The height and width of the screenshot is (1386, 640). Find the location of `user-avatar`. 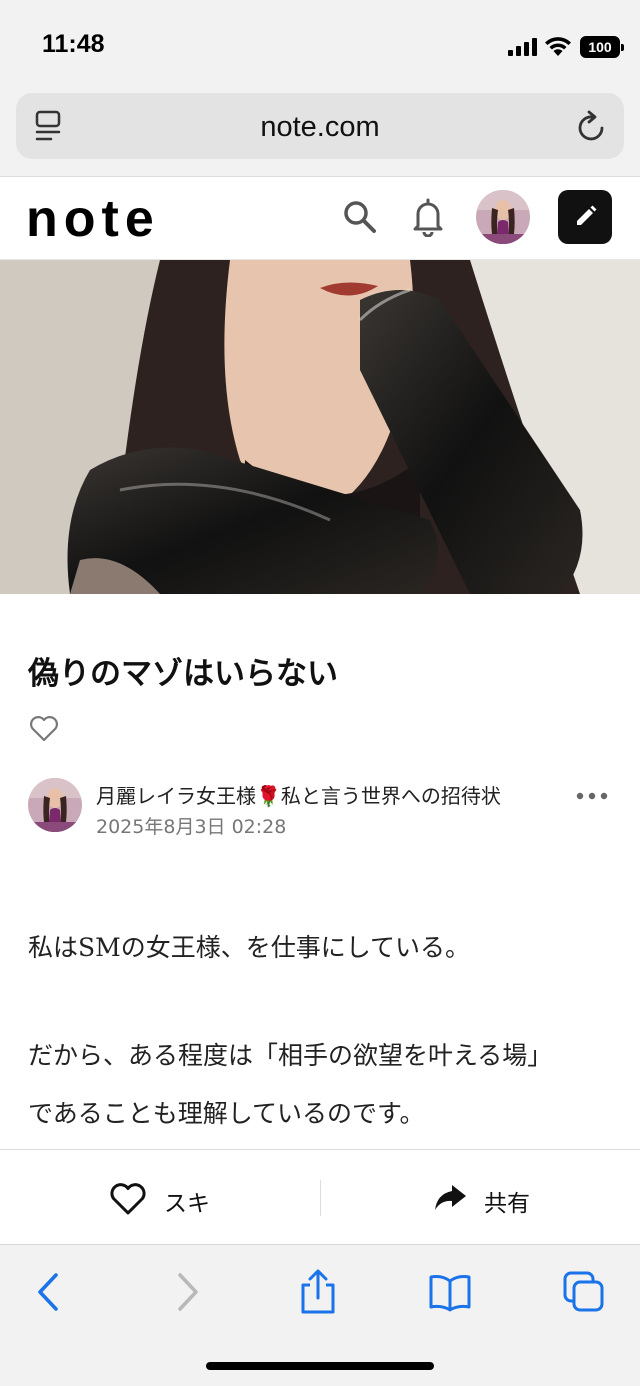

user-avatar is located at coordinates (503, 217).